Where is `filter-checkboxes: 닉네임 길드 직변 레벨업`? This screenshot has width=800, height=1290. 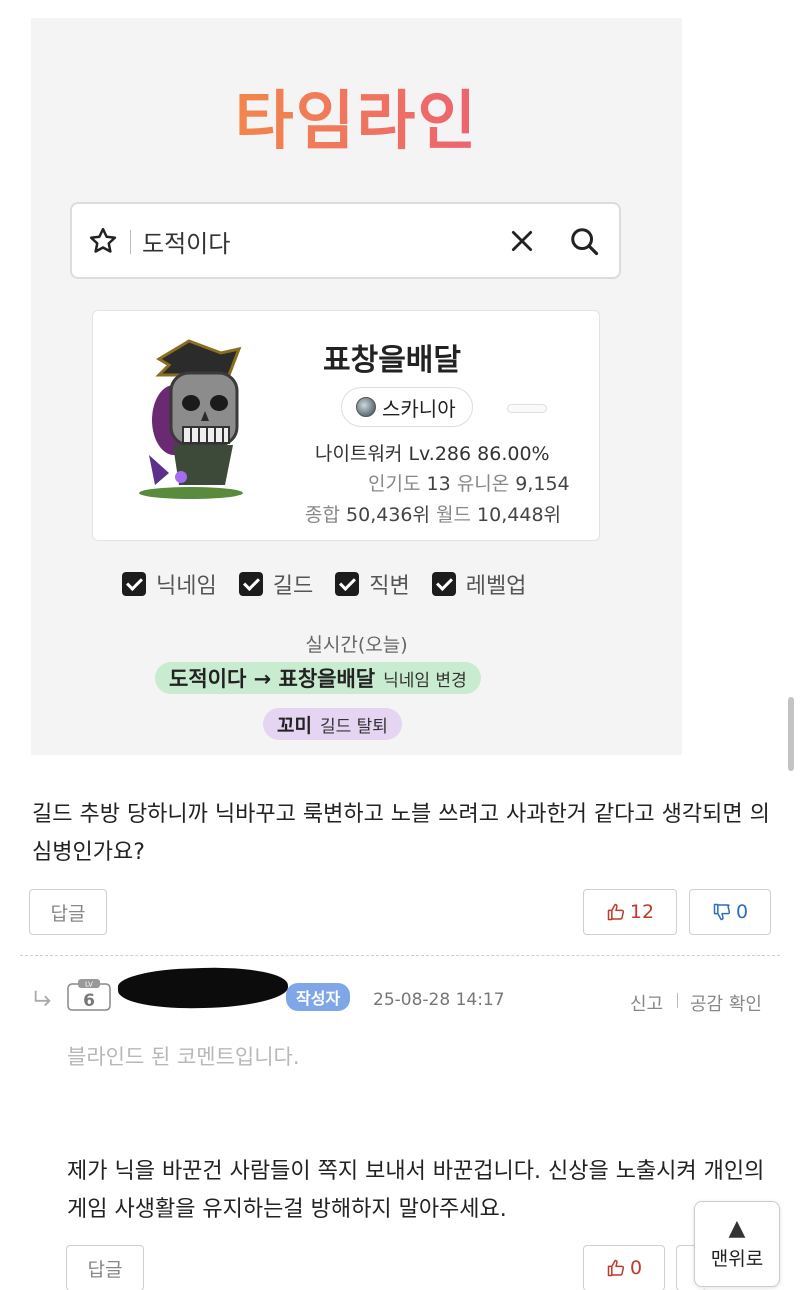
filter-checkboxes: 닉네임 길드 직변 레벨업 is located at coordinates (324, 584).